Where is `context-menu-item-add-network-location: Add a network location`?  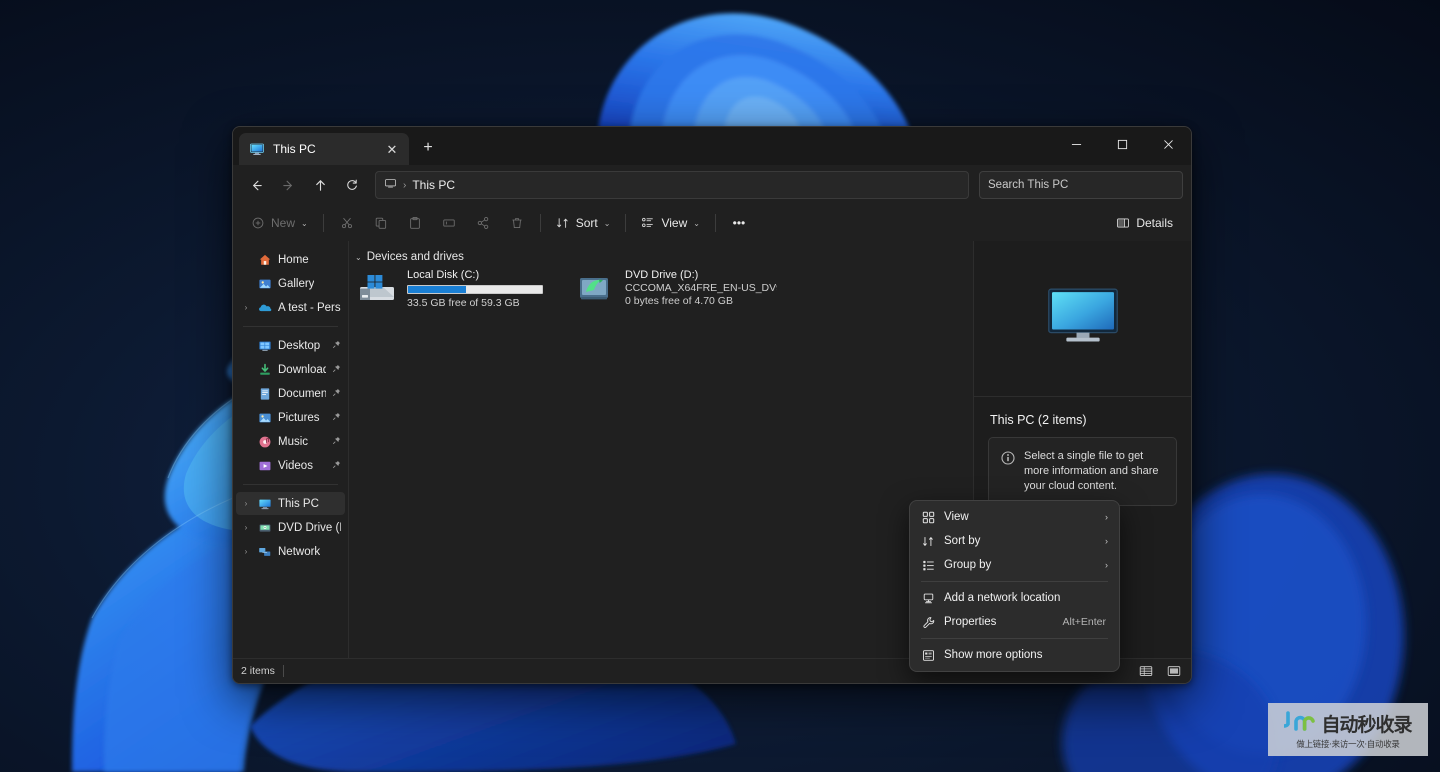 context-menu-item-add-network-location: Add a network location is located at coordinates (1014, 598).